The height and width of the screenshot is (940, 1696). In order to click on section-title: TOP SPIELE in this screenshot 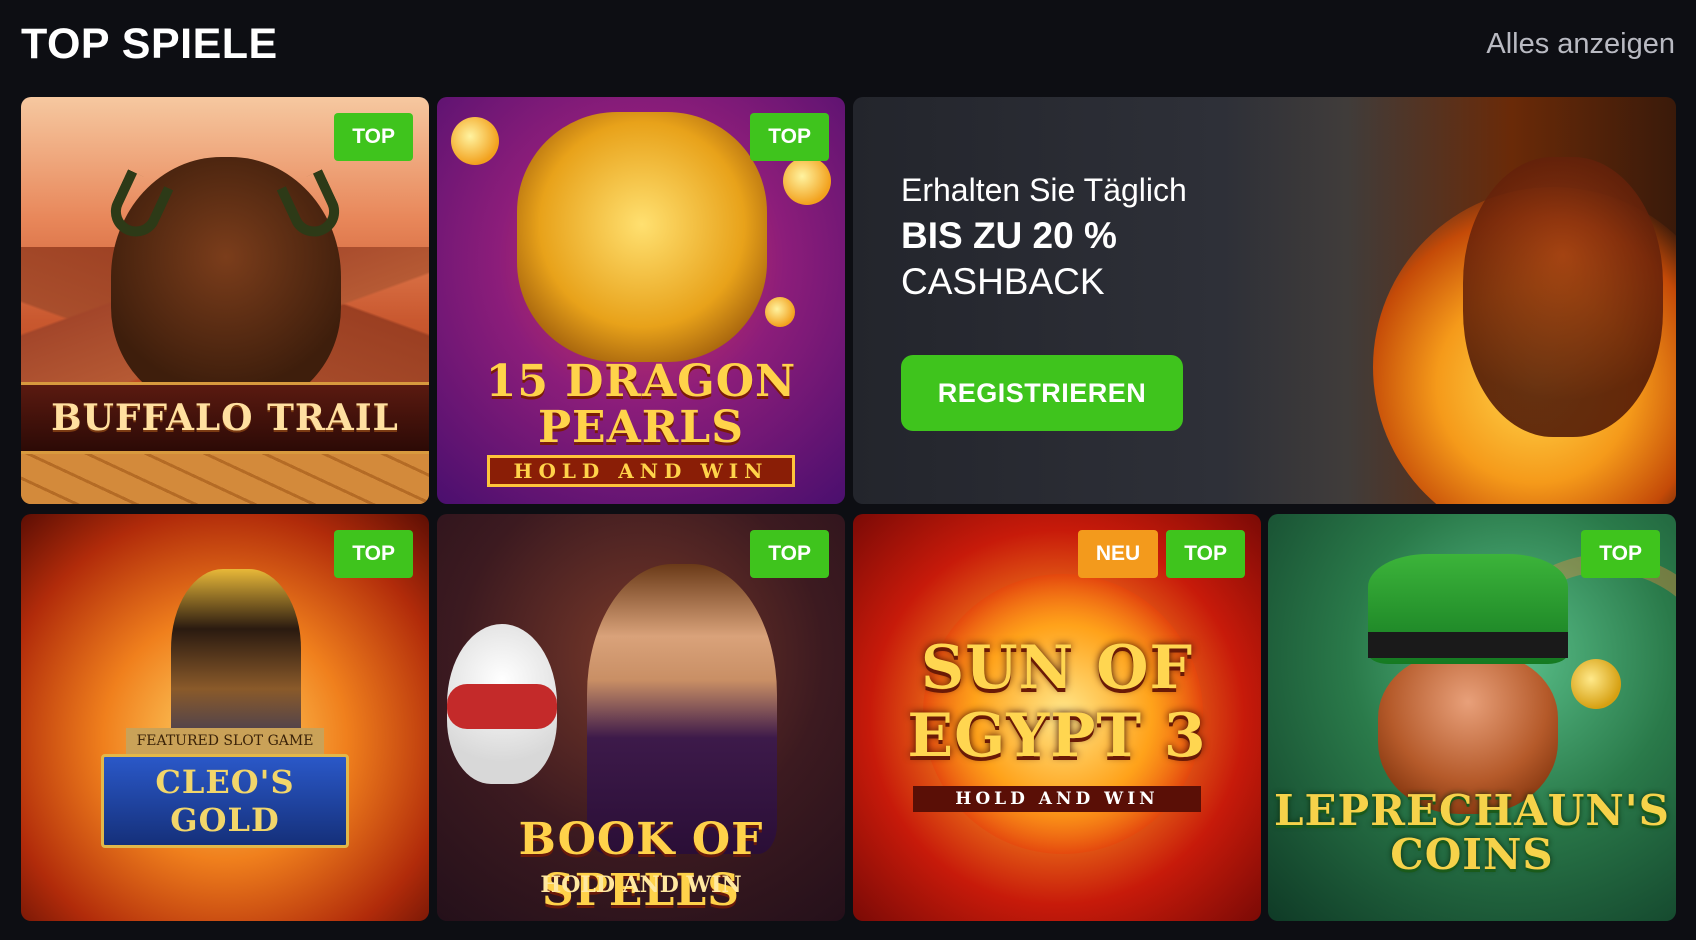, I will do `click(149, 43)`.